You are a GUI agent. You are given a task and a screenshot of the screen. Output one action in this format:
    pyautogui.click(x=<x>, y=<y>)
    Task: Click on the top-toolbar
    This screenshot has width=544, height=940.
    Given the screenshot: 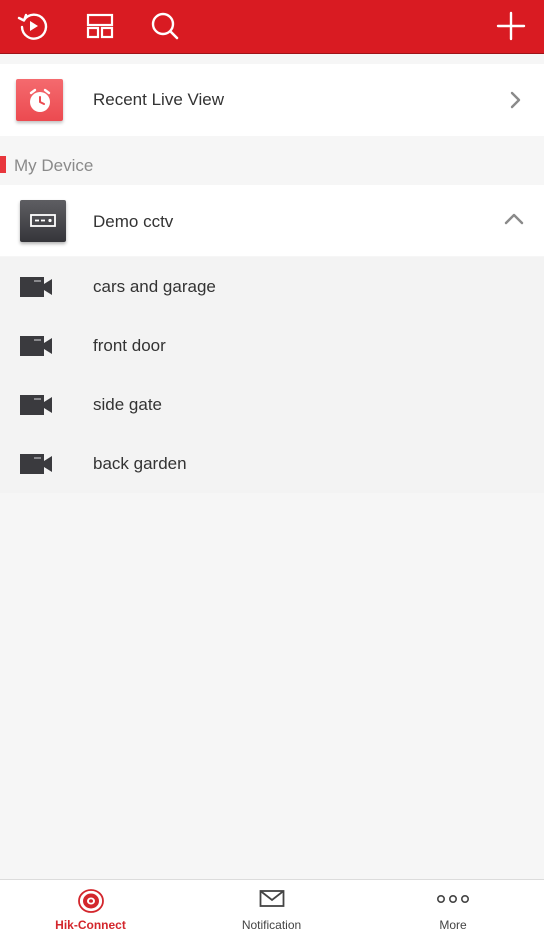 What is the action you would take?
    pyautogui.click(x=272, y=27)
    